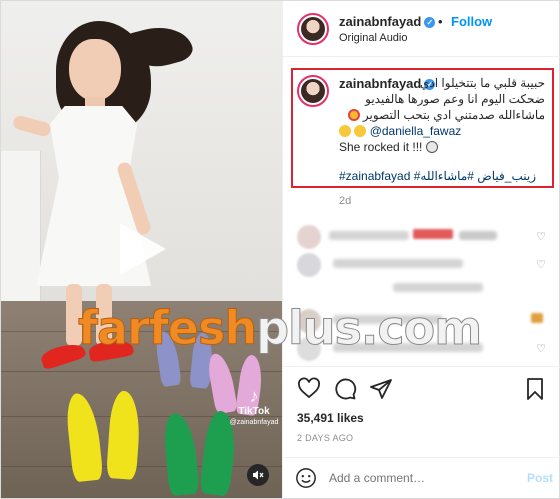 Image resolution: width=560 pixels, height=499 pixels. What do you see at coordinates (453, 115) in the screenshot?
I see `caption-arabic-line-3: ماشاءالله صدمتني ادي بتحب التصوير` at bounding box center [453, 115].